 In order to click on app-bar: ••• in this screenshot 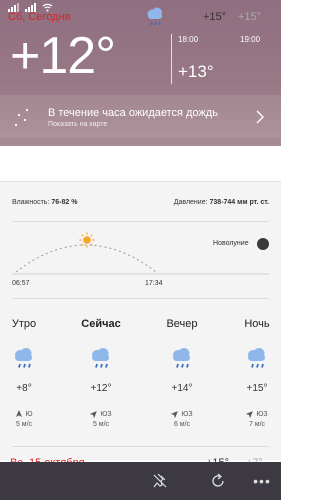, I will do `click(140, 481)`.